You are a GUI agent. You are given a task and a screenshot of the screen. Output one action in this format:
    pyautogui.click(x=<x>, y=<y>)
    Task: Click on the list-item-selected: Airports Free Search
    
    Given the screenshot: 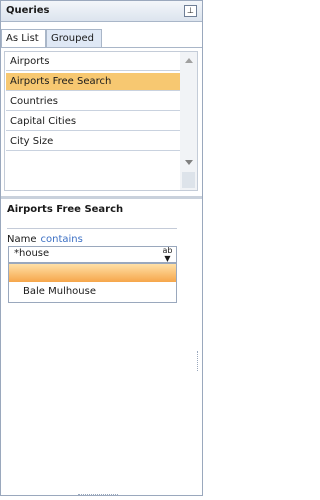 What is the action you would take?
    pyautogui.click(x=94, y=82)
    